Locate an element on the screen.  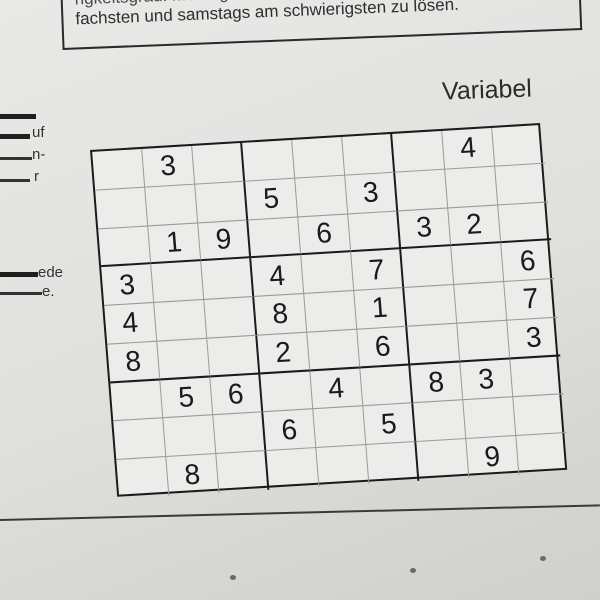
fragment-text: e. is located at coordinates (48, 291).